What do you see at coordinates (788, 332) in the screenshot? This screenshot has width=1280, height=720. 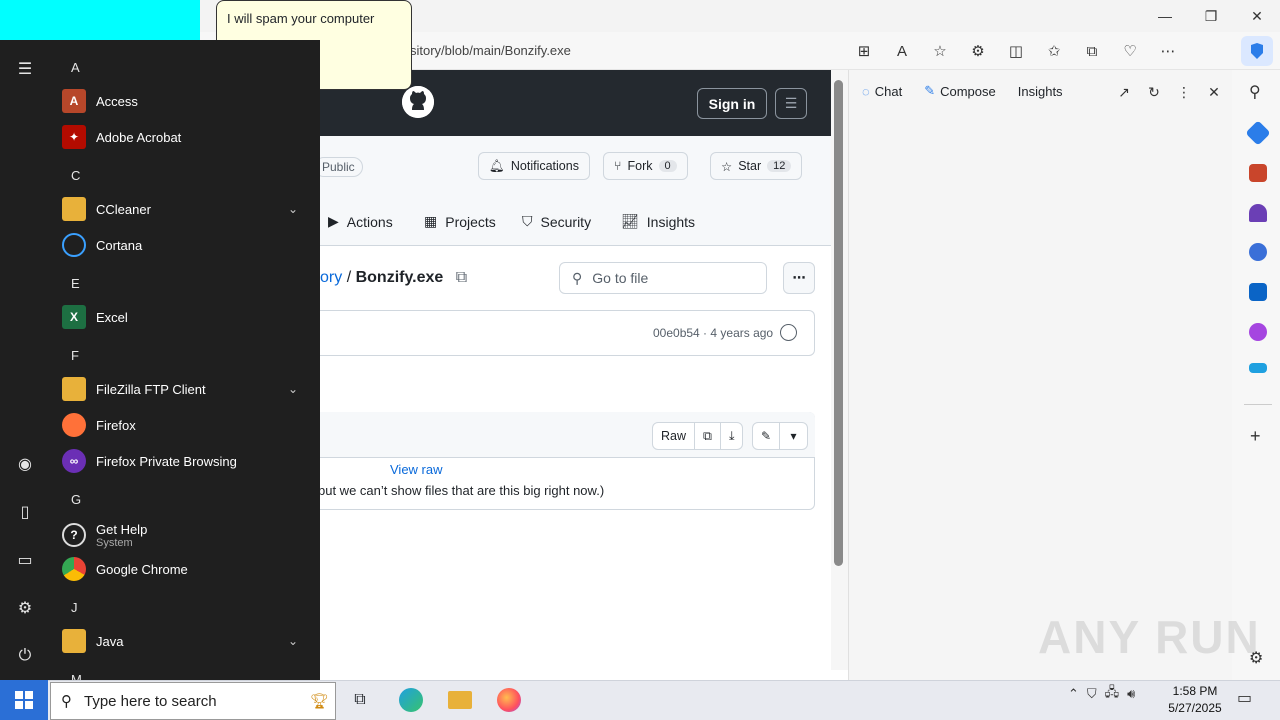 I see `history-icon` at bounding box center [788, 332].